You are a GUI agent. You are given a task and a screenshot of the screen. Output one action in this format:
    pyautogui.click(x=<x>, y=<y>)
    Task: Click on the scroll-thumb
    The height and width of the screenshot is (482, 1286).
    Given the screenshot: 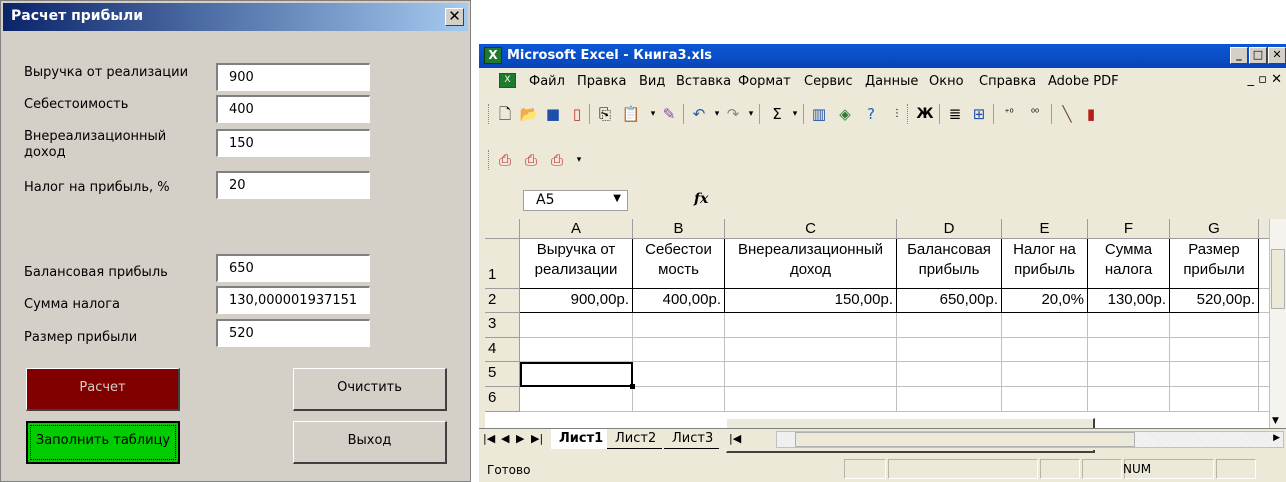 What is the action you would take?
    pyautogui.click(x=1278, y=279)
    